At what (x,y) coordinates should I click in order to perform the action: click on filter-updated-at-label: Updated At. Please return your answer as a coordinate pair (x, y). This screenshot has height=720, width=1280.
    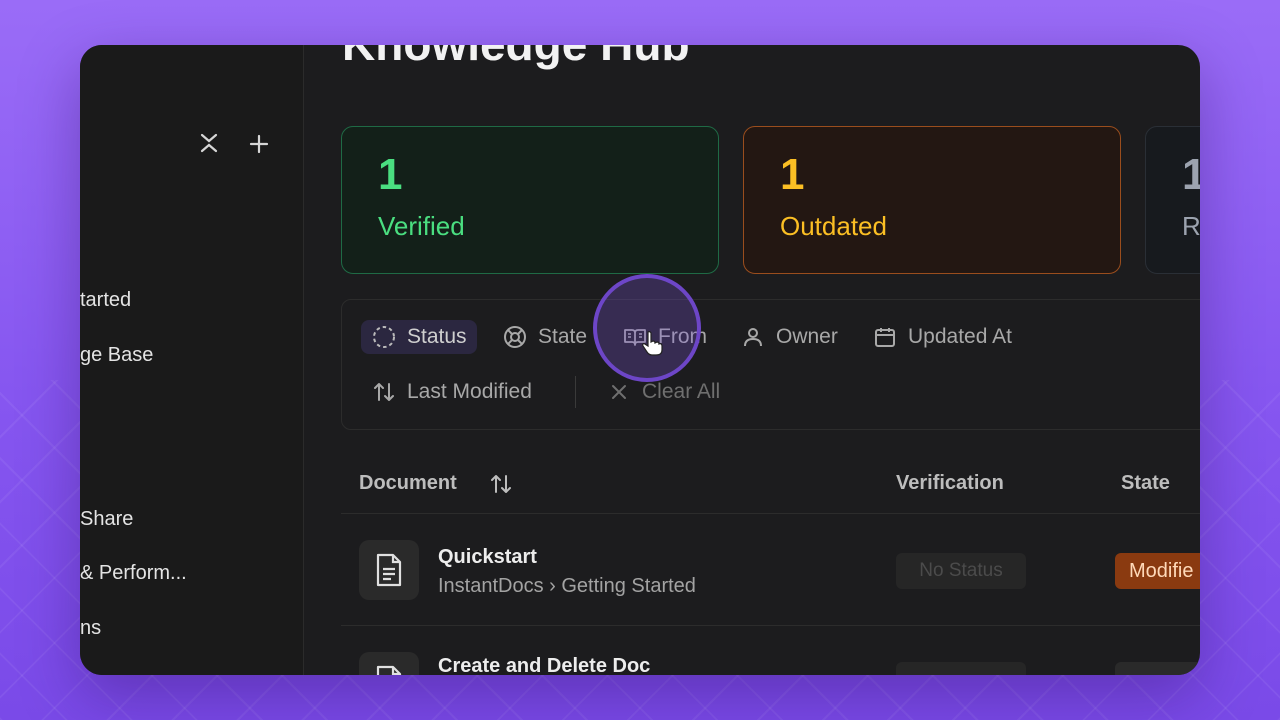
    Looking at the image, I should click on (960, 336).